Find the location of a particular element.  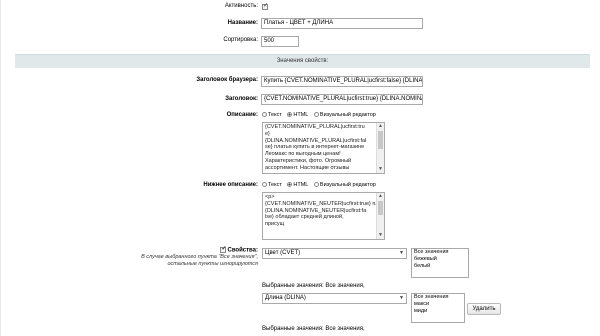

lower-description-line: <p> is located at coordinates (270, 197).